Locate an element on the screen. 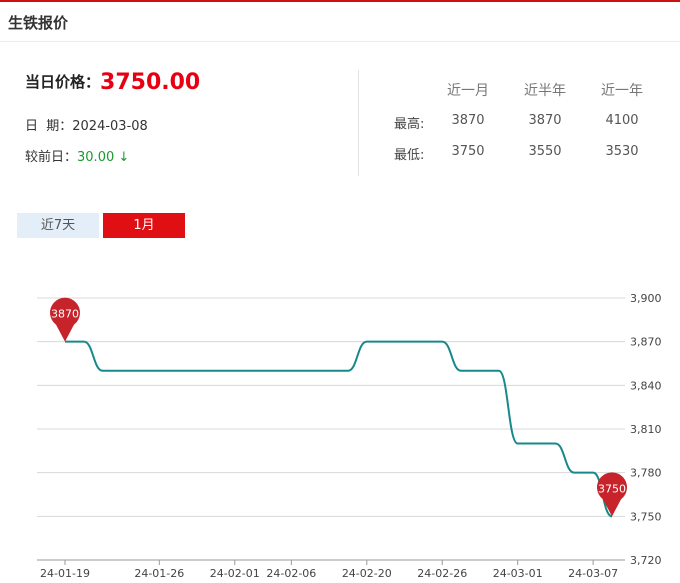  stat-label-high: 最高: is located at coordinates (409, 124).